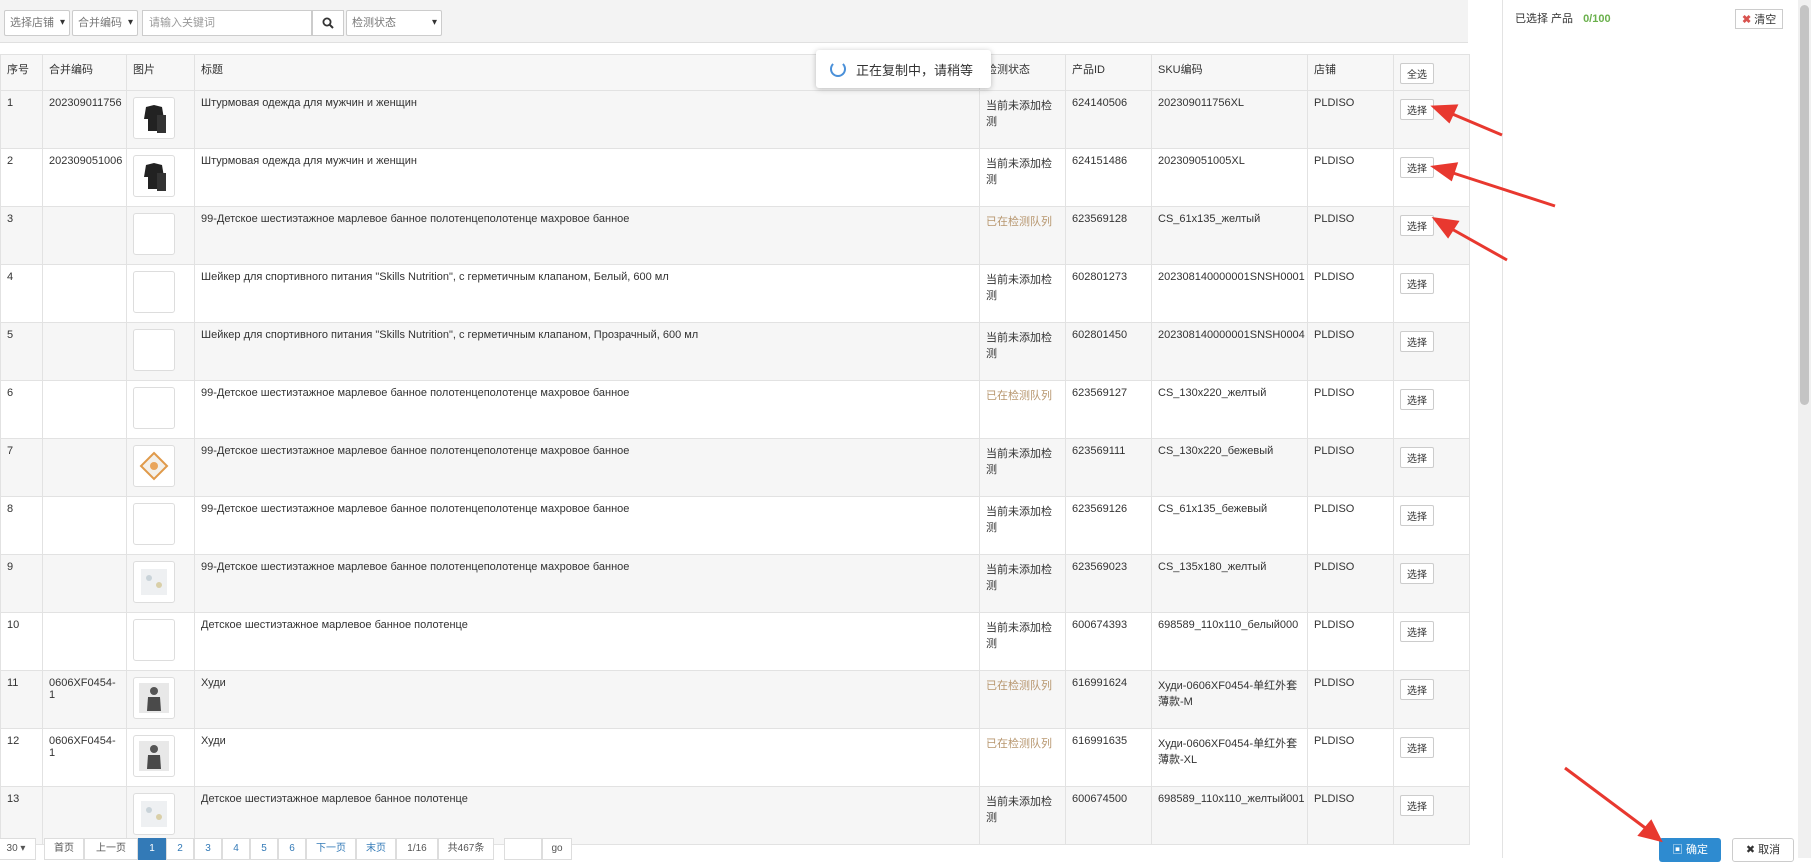 The image size is (1820, 862). I want to click on clear-button: ✖ 清空, so click(1759, 19).